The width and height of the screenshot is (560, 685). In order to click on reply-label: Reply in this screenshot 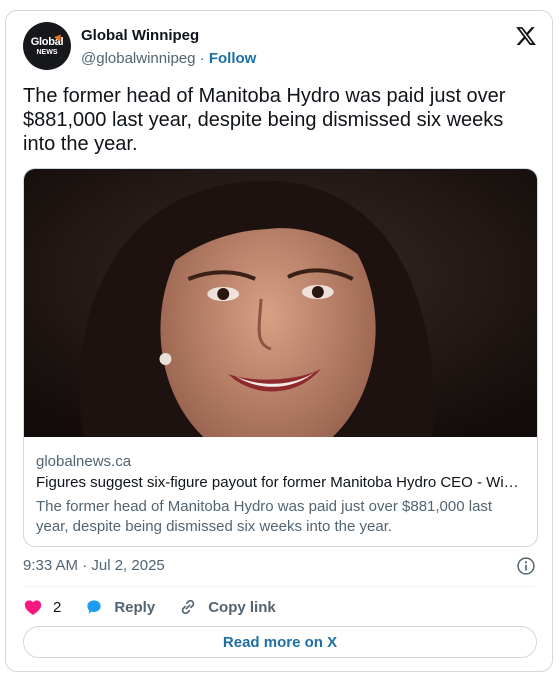, I will do `click(135, 607)`.